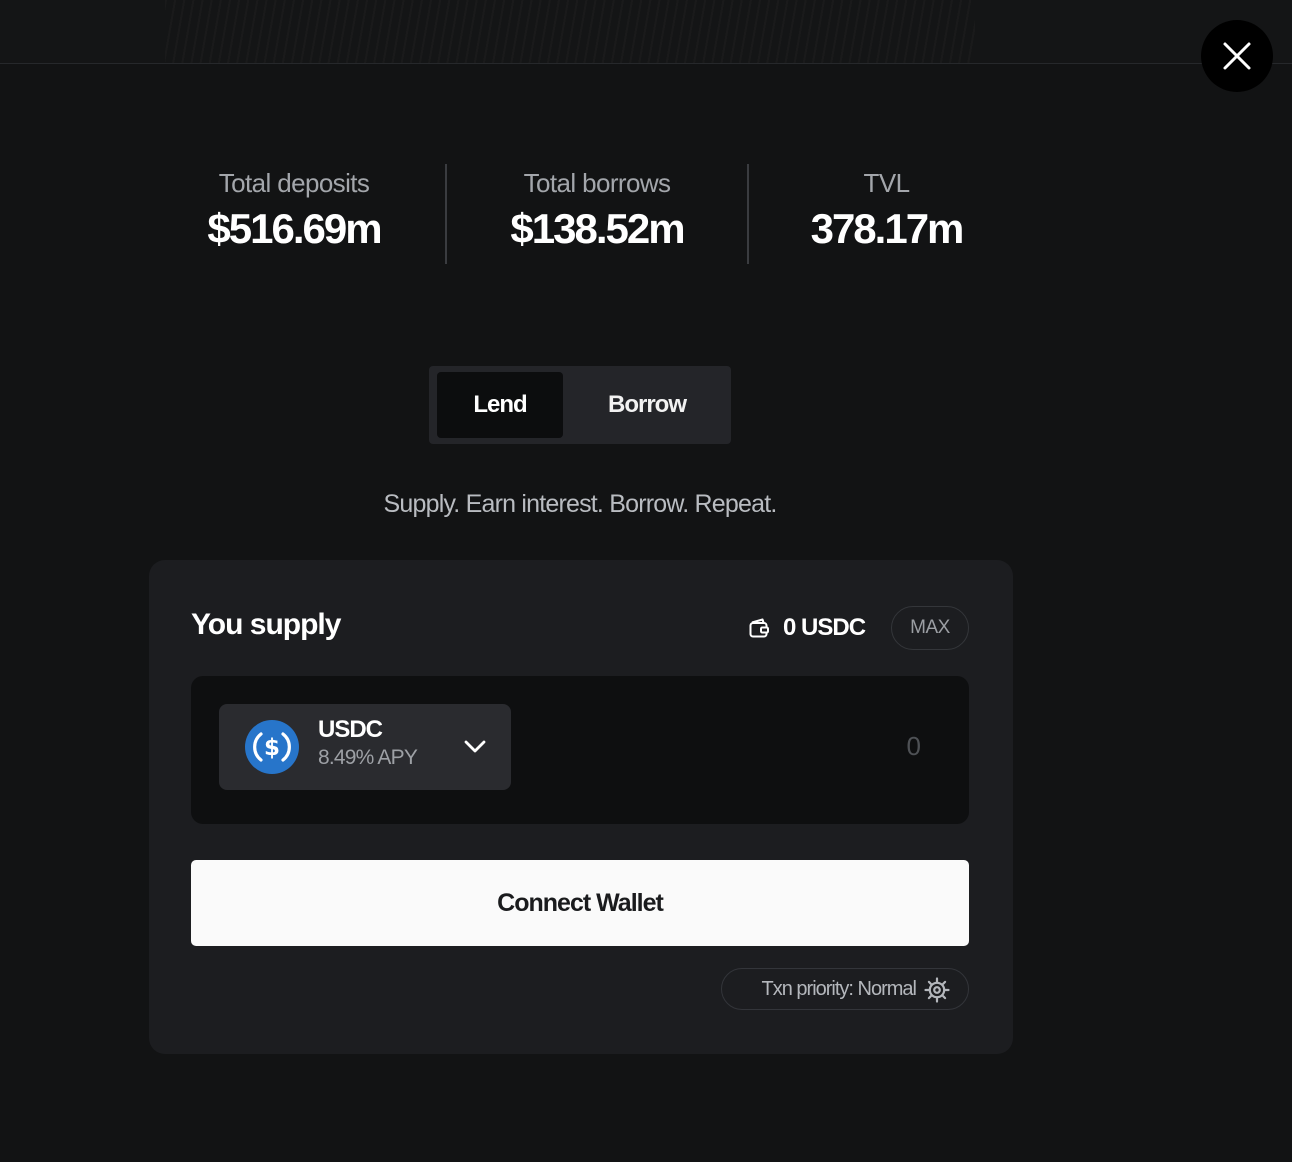 The width and height of the screenshot is (1292, 1162). What do you see at coordinates (597, 228) in the screenshot?
I see `stat-value: $138.52m` at bounding box center [597, 228].